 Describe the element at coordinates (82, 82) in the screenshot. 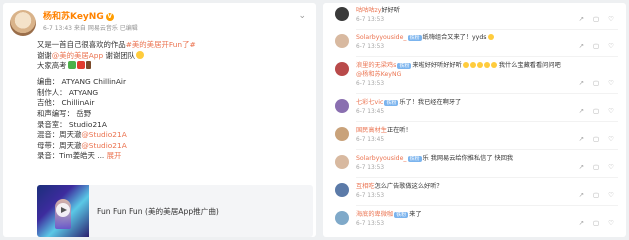

I see `credit-line: 编曲： ATYANG ChillinAir` at that location.